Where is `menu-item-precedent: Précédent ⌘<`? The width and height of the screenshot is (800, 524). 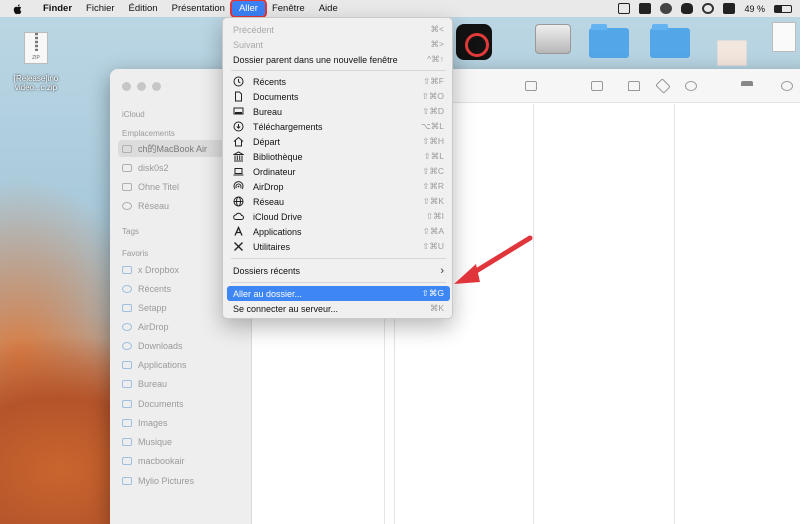 menu-item-precedent: Précédent ⌘< is located at coordinates (338, 29).